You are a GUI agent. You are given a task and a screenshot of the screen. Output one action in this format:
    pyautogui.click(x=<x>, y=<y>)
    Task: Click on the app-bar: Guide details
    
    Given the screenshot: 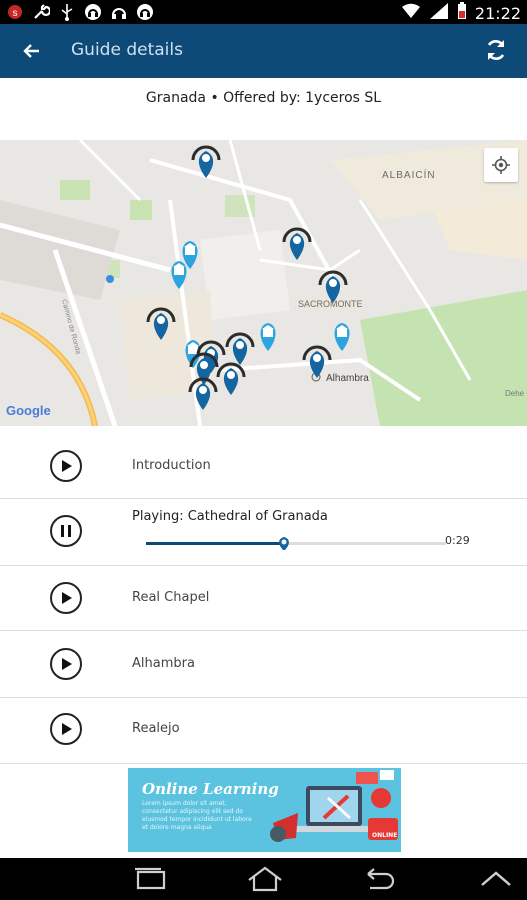 What is the action you would take?
    pyautogui.click(x=263, y=51)
    